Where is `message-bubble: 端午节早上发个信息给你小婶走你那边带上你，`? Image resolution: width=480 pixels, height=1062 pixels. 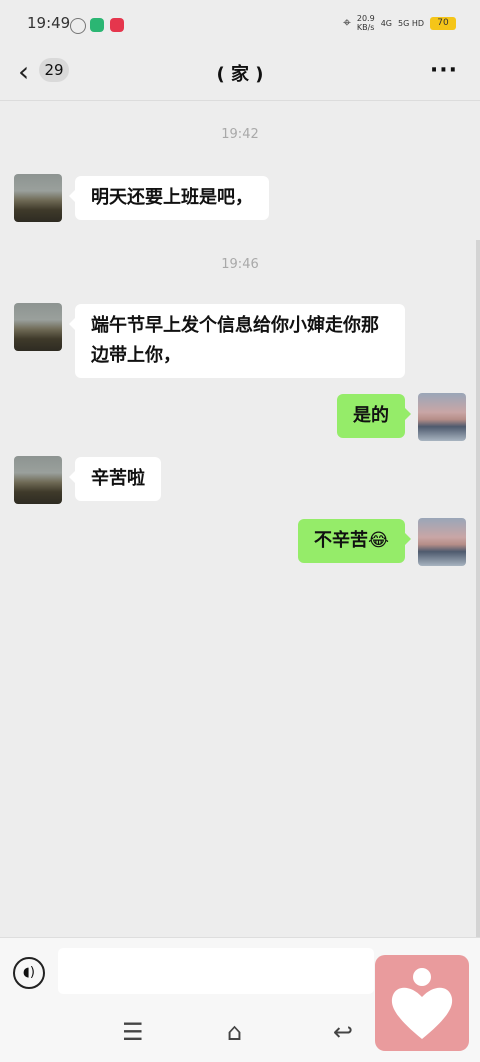
message-bubble: 端午节早上发个信息给你小婶走你那边带上你， is located at coordinates (237, 341).